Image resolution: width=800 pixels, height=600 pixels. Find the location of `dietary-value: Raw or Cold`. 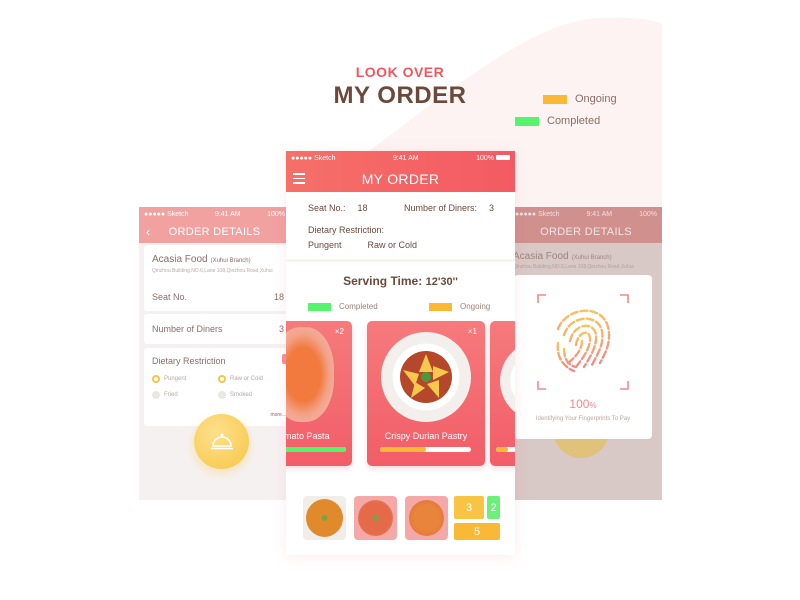

dietary-value: Raw or Cold is located at coordinates (392, 245).